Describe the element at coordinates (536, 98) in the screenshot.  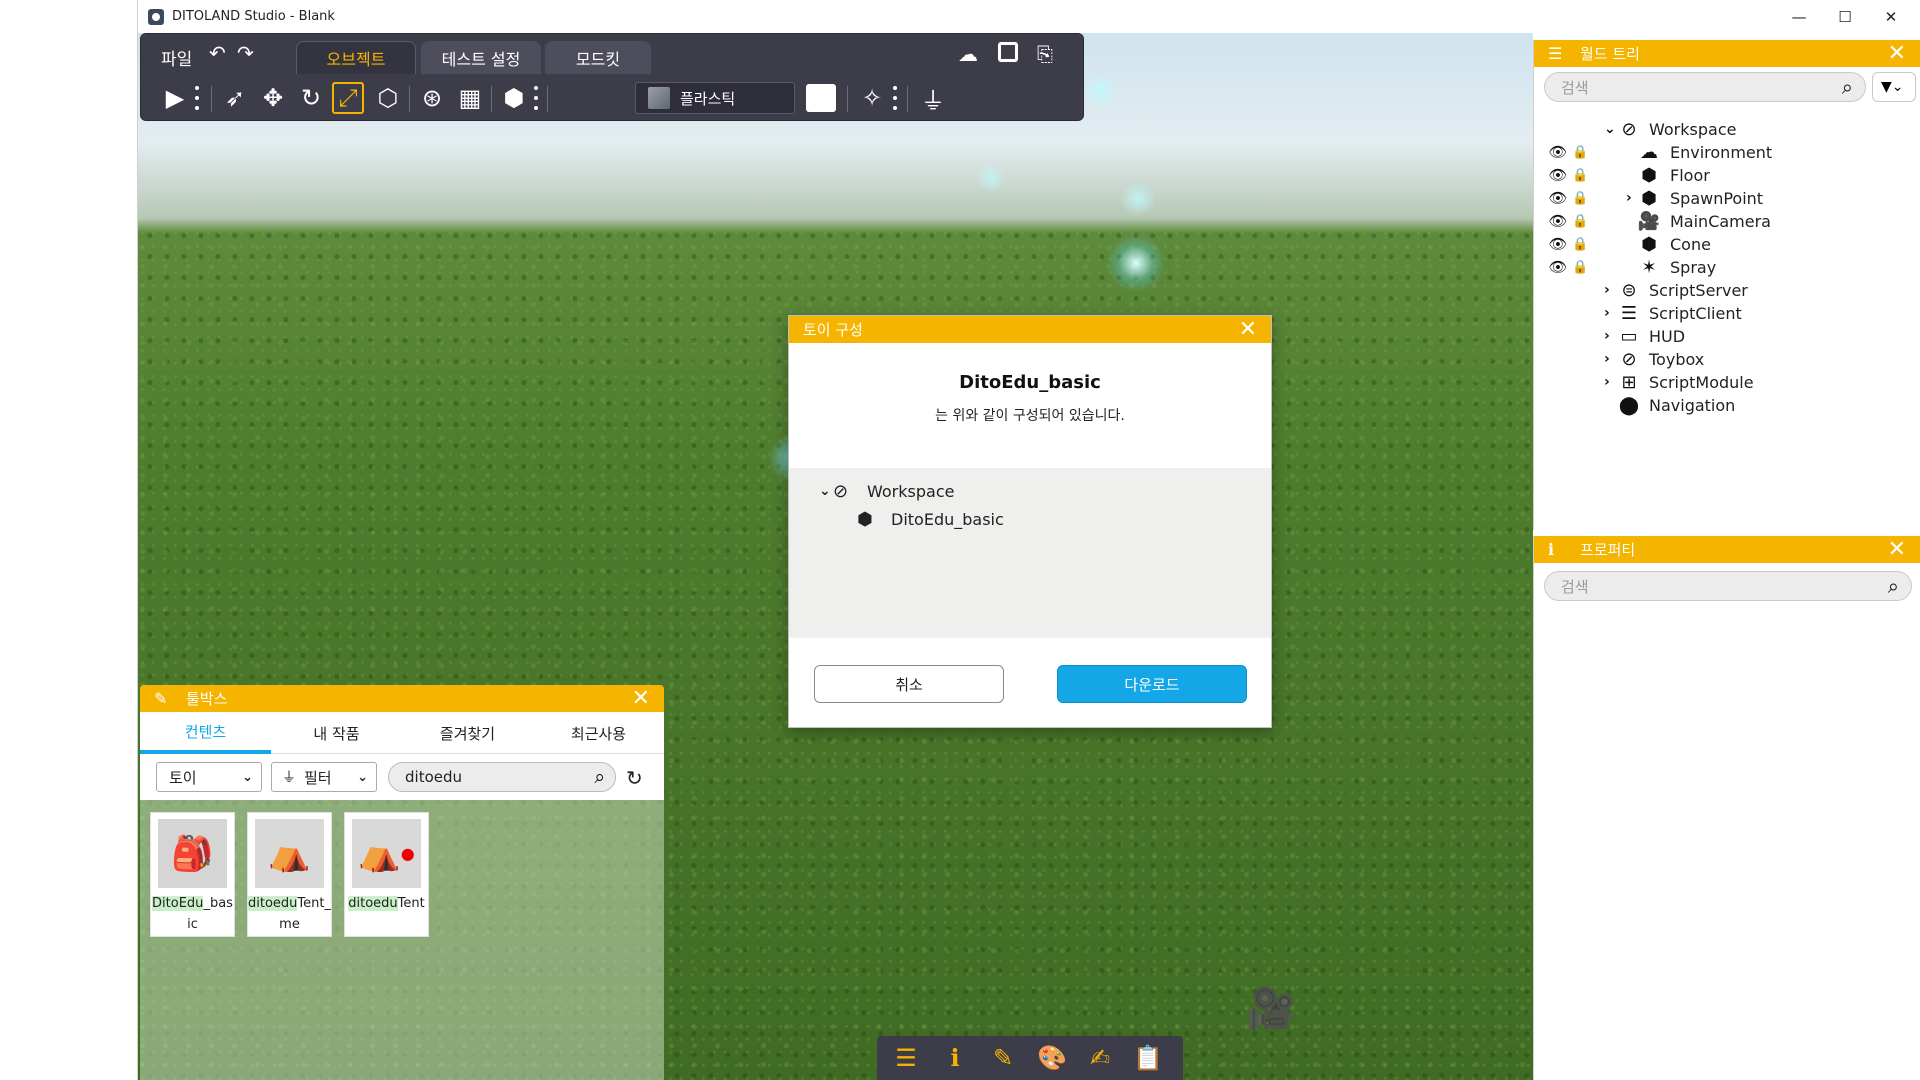
I see `part-options-icon` at that location.